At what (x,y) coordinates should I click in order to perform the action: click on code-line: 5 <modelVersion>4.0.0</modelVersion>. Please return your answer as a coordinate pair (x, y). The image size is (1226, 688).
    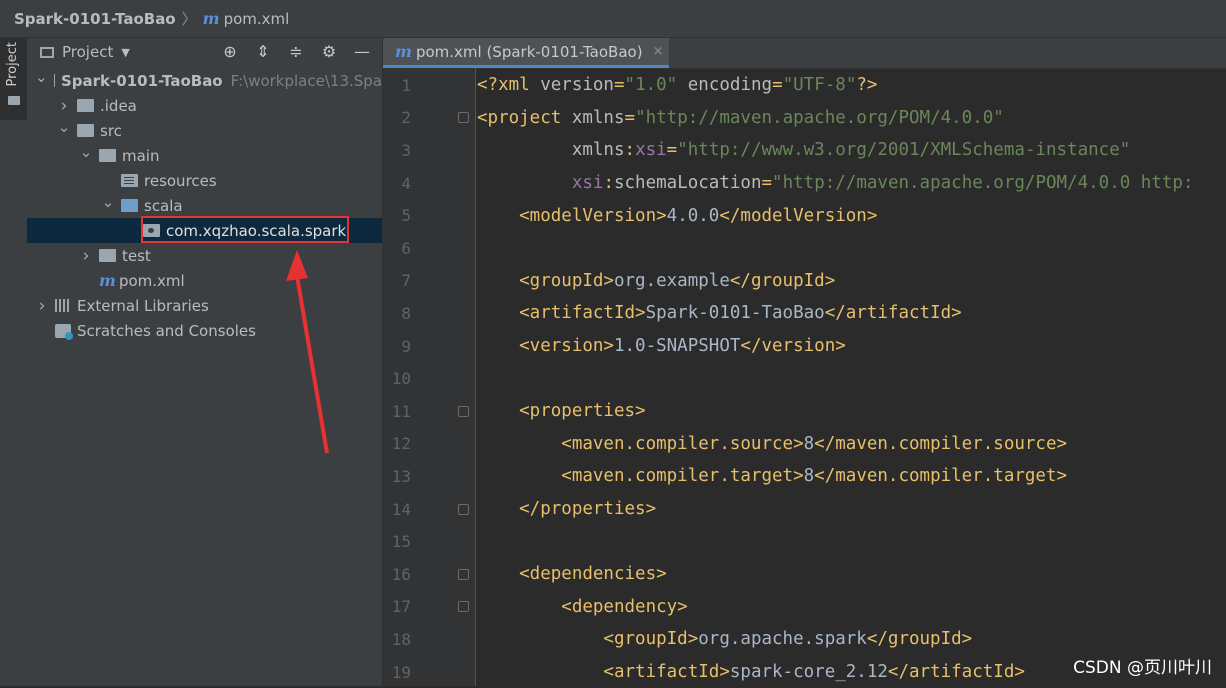
    Looking at the image, I should click on (804, 215).